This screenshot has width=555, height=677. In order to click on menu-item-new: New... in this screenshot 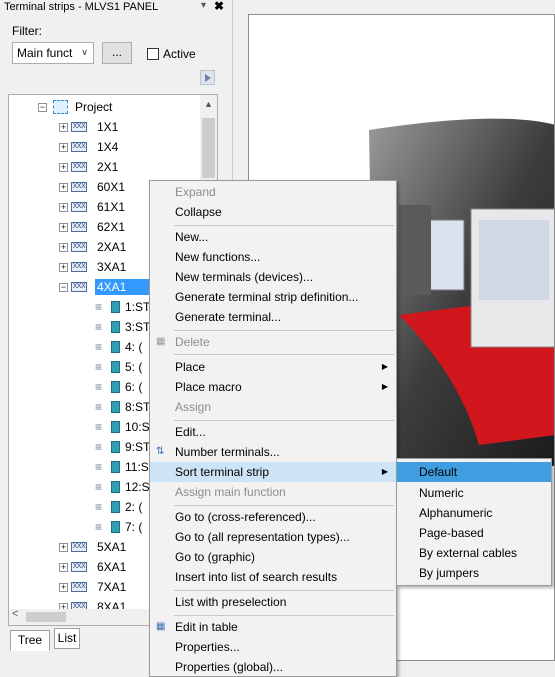, I will do `click(273, 237)`.